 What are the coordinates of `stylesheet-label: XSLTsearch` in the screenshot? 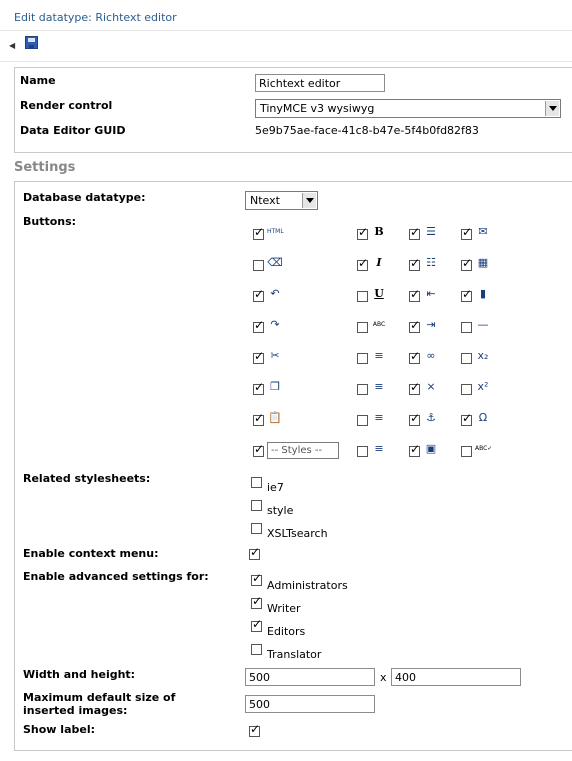 It's located at (297, 533).